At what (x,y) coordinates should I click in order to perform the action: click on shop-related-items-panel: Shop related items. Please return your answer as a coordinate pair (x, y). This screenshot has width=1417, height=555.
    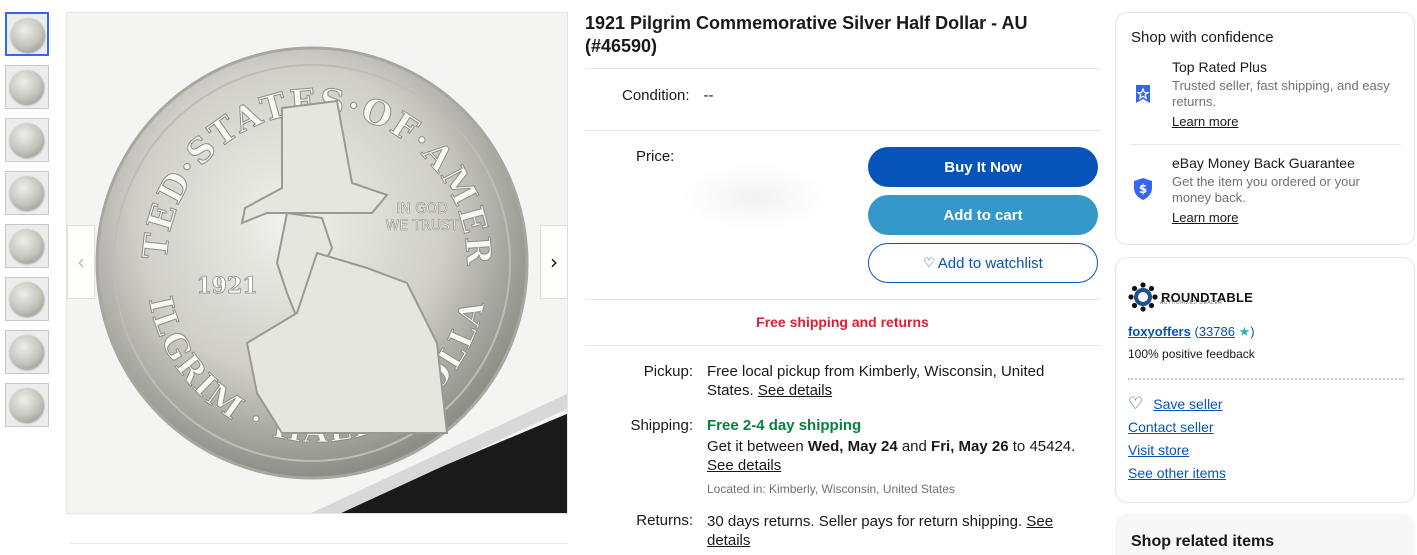
    Looking at the image, I should click on (1265, 534).